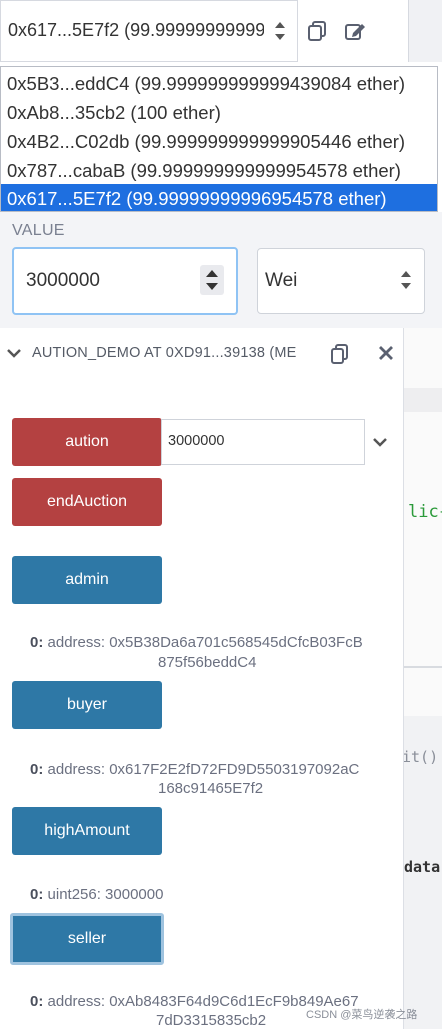 The image size is (442, 1032). What do you see at coordinates (281, 280) in the screenshot?
I see `unit-select-text: Wei` at bounding box center [281, 280].